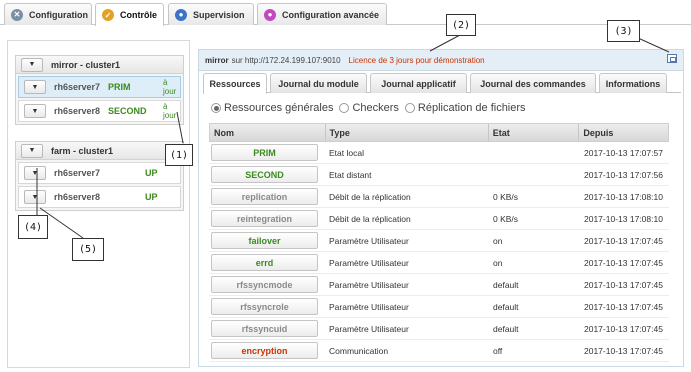 Image resolution: width=691 pixels, height=372 pixels. What do you see at coordinates (179, 155) in the screenshot?
I see `annotation-callout: (1)` at bounding box center [179, 155].